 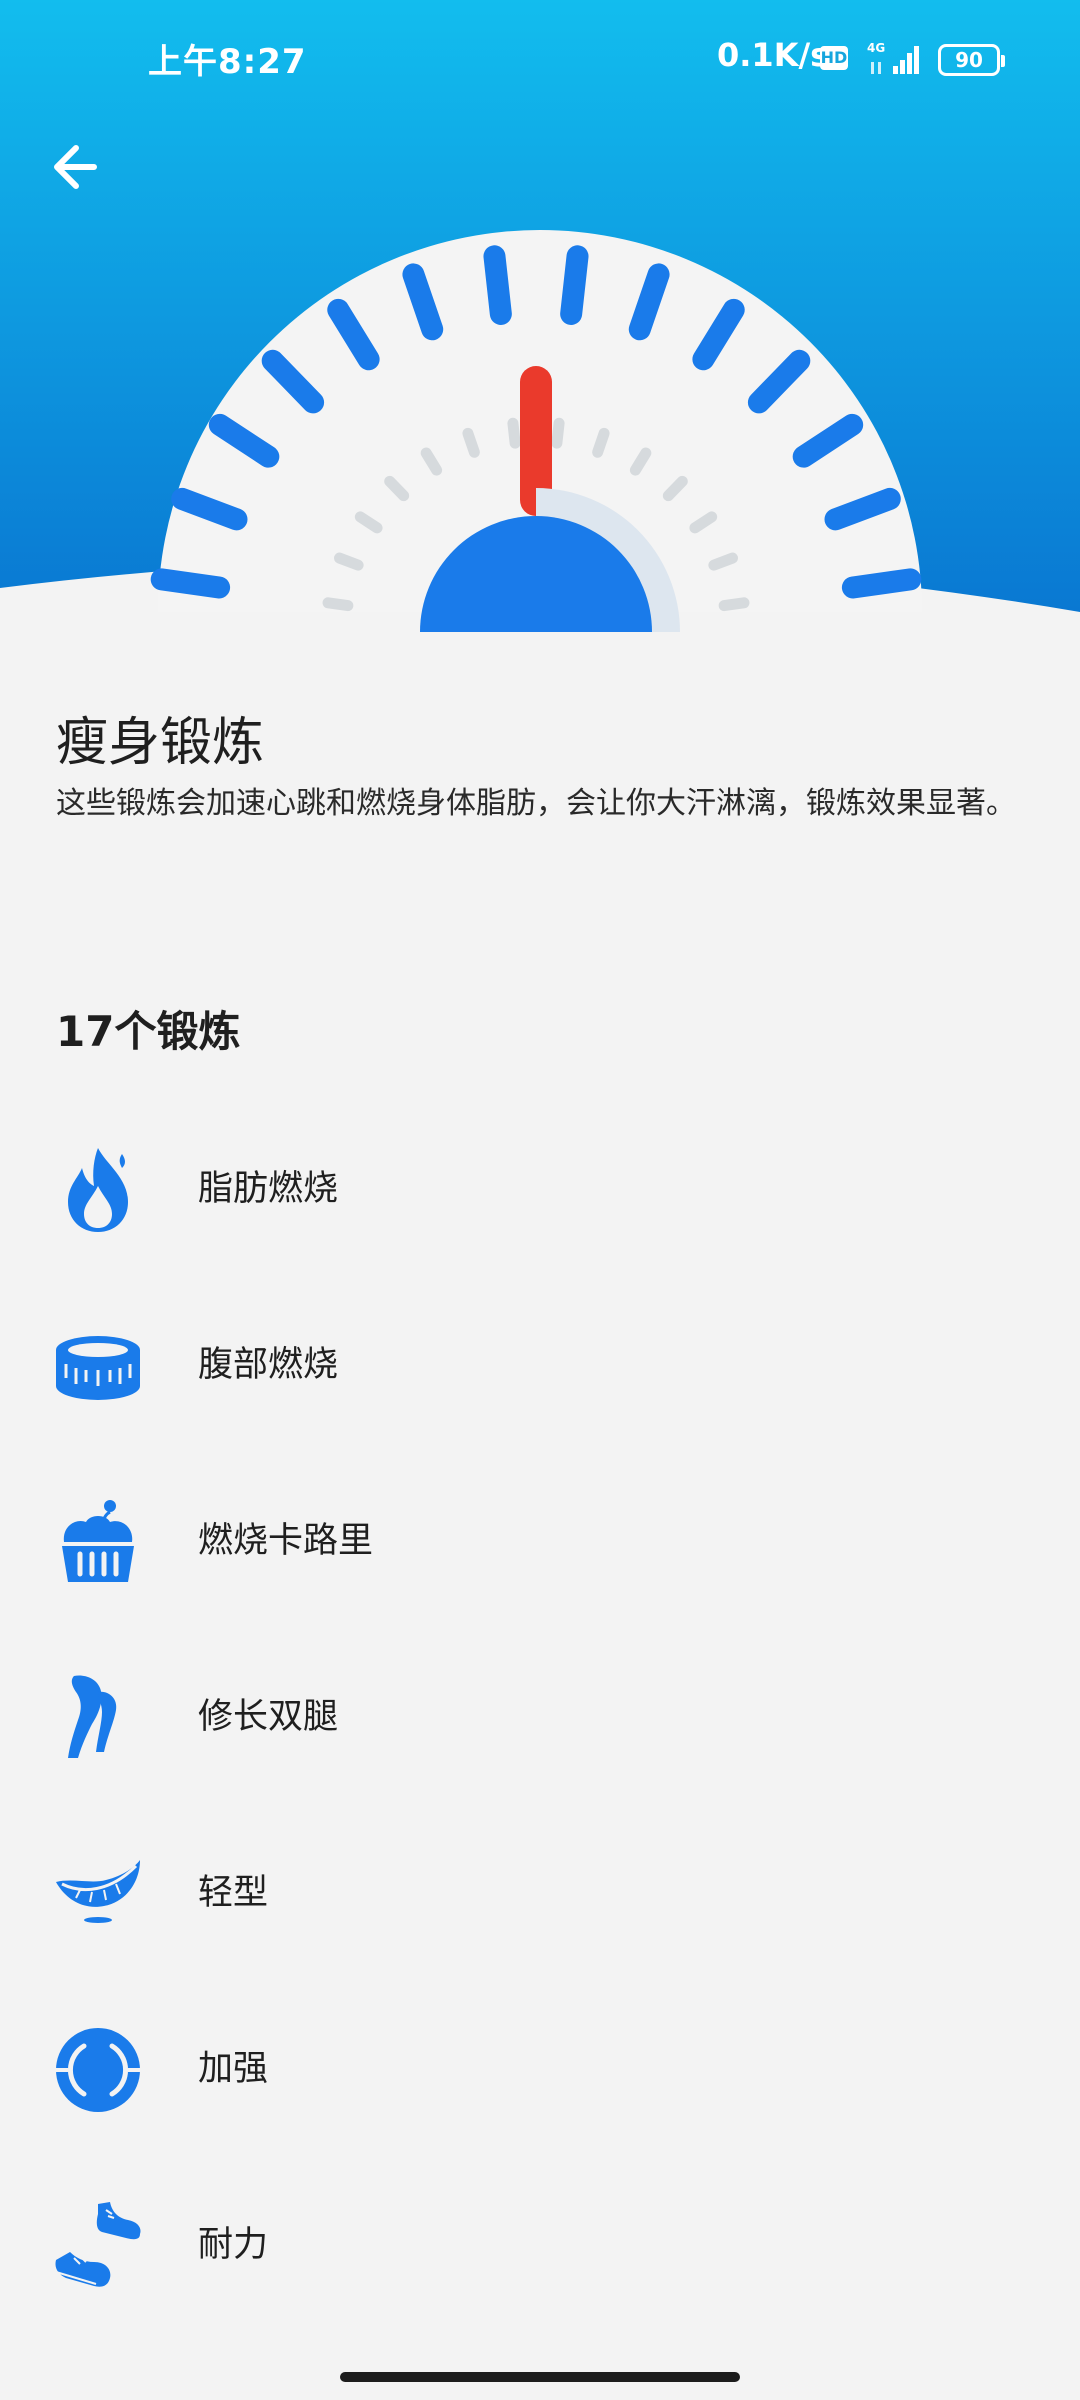 I want to click on target-circle-icon, so click(x=98, y=2070).